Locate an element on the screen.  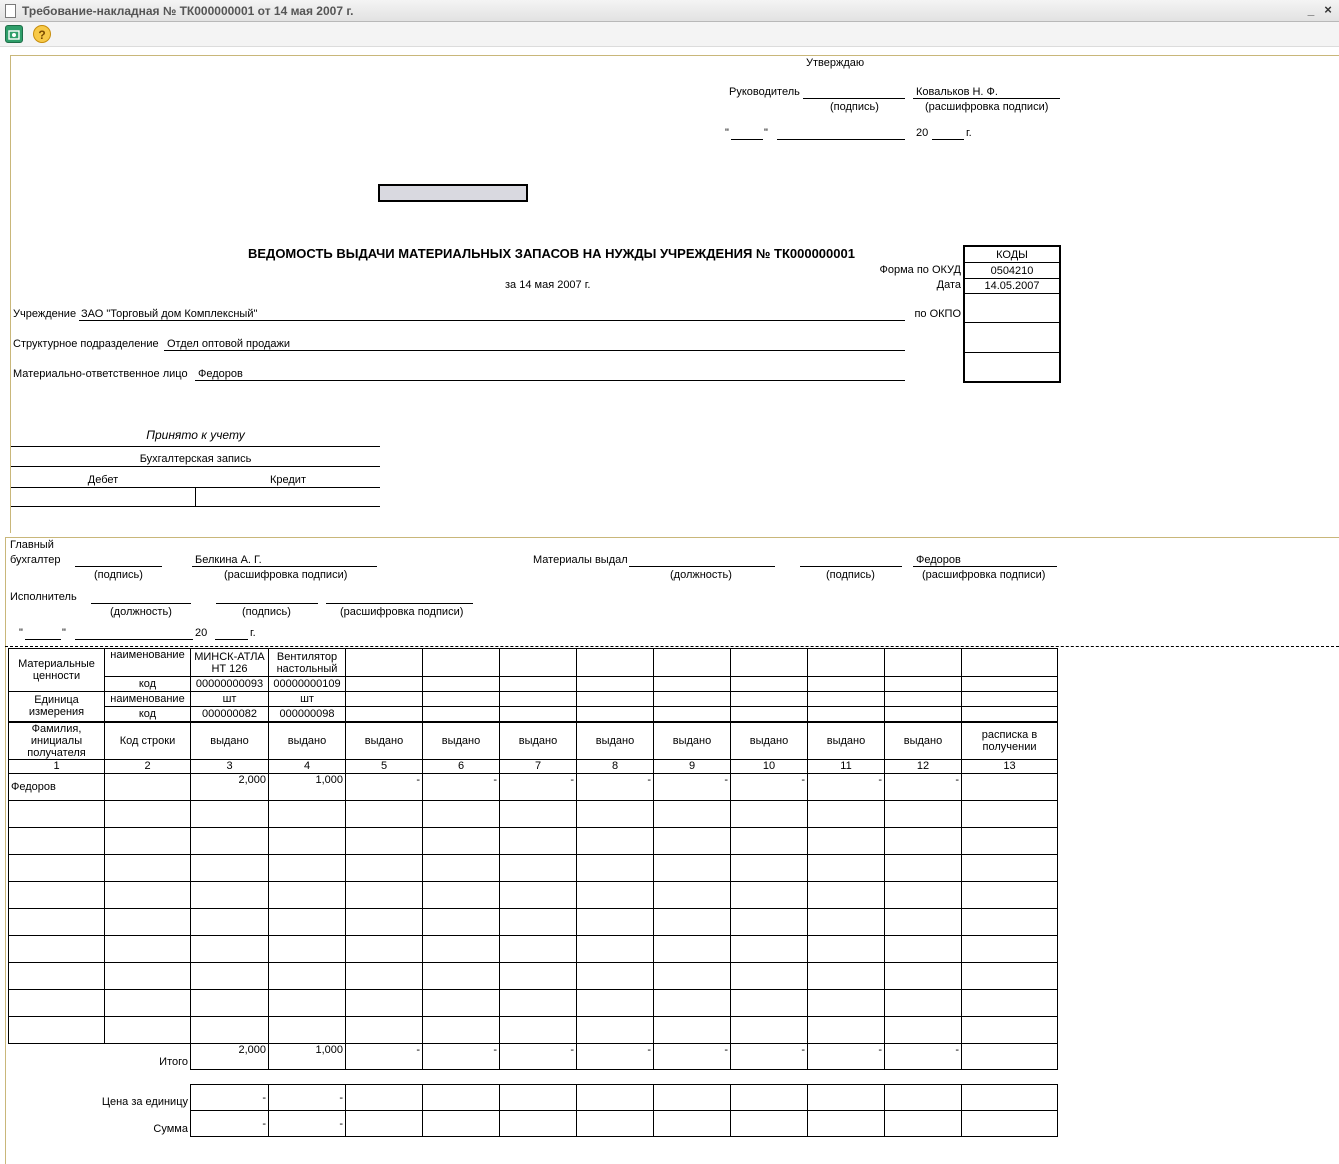
col-number: 1 is located at coordinates (56, 766).